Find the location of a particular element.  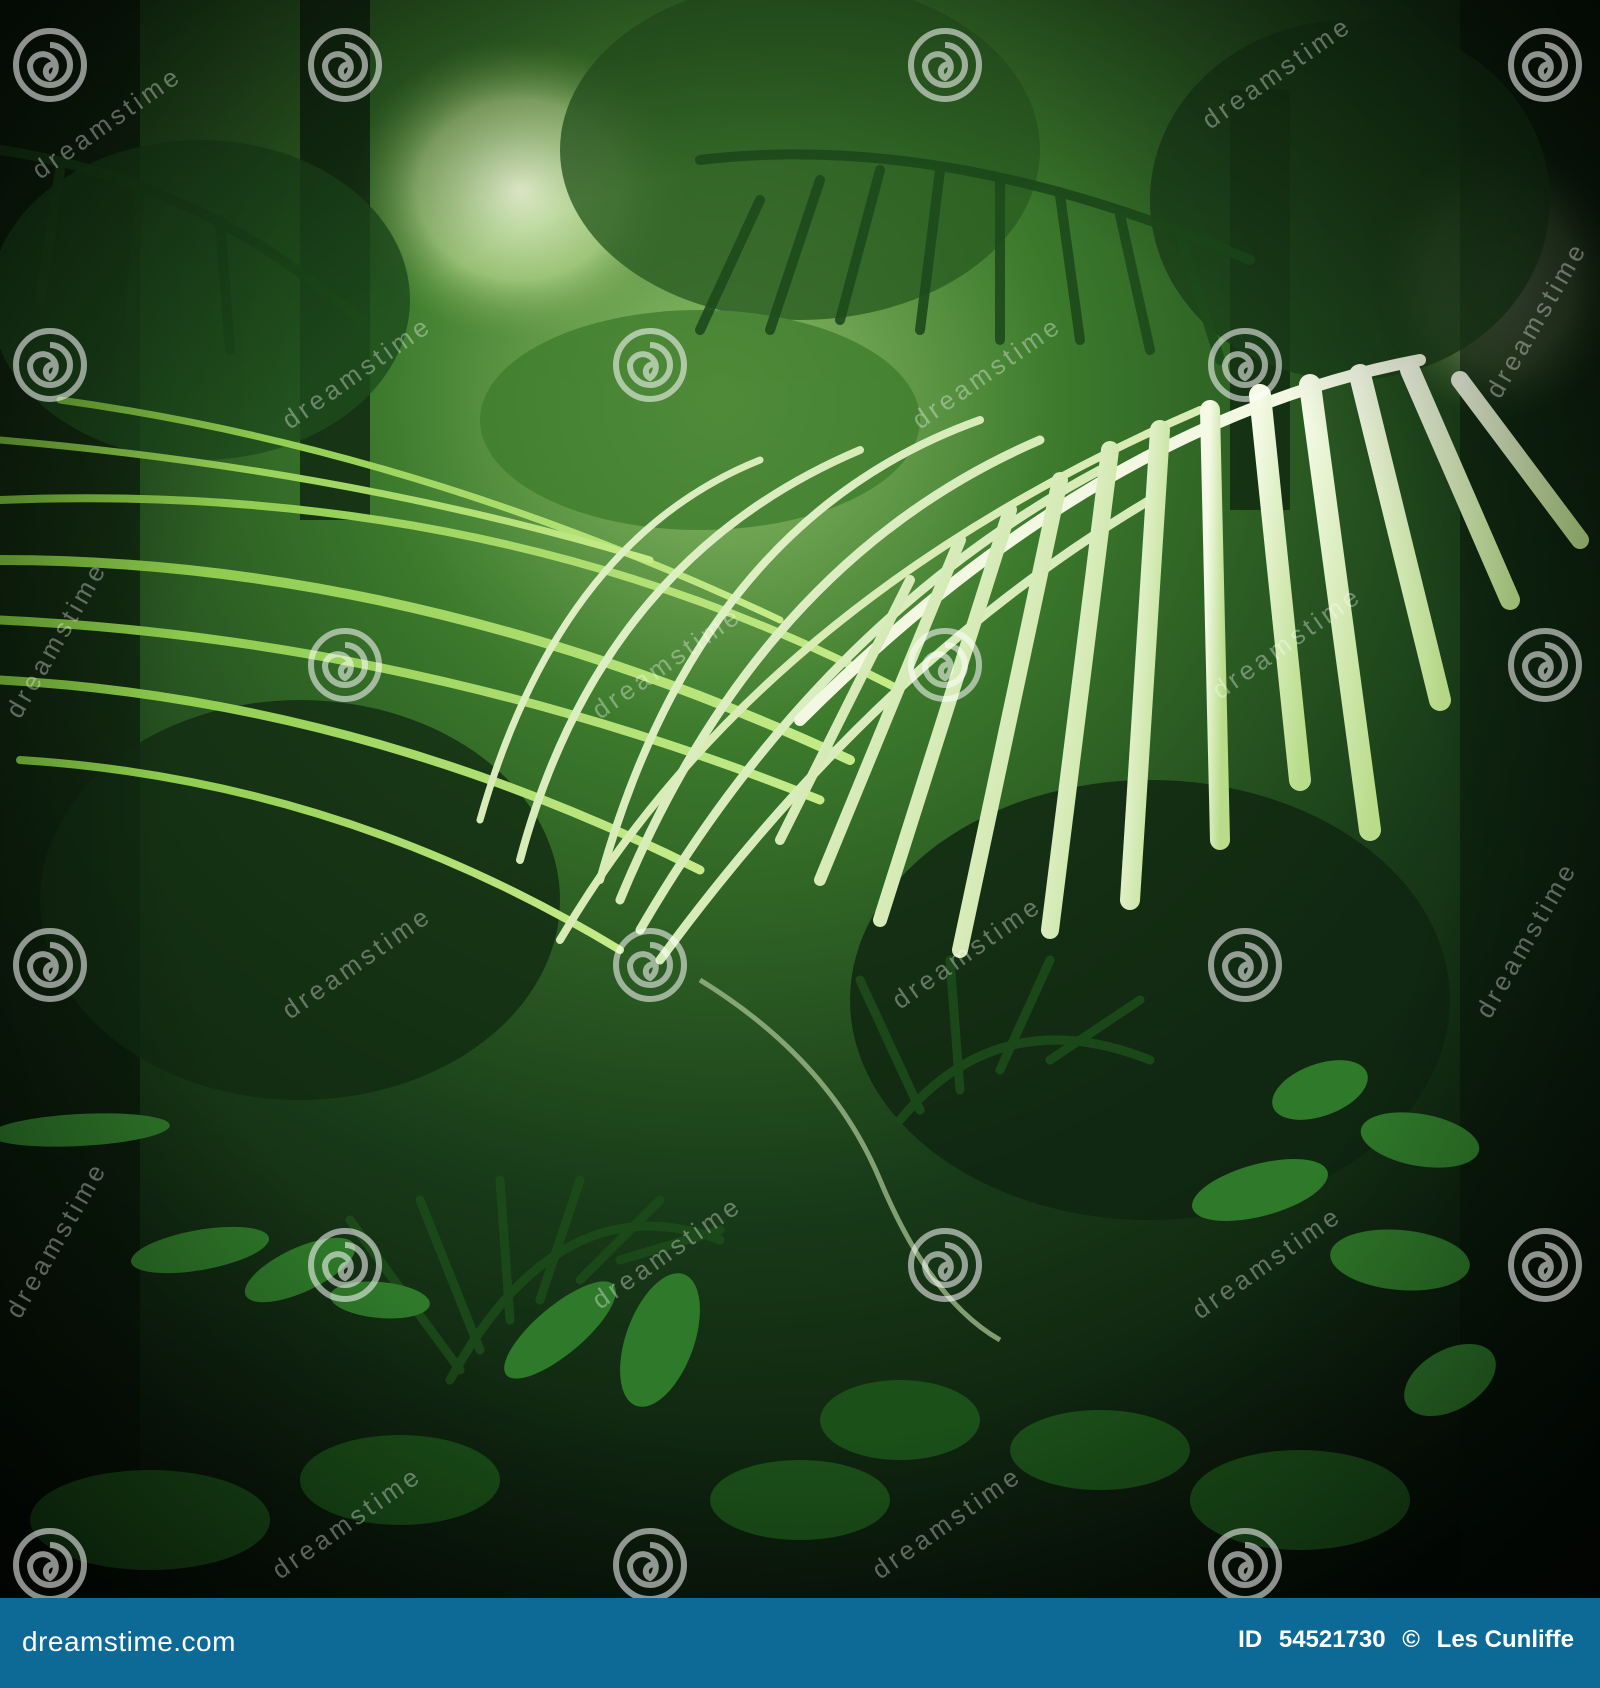

copyright-icon: © is located at coordinates (1411, 1639).